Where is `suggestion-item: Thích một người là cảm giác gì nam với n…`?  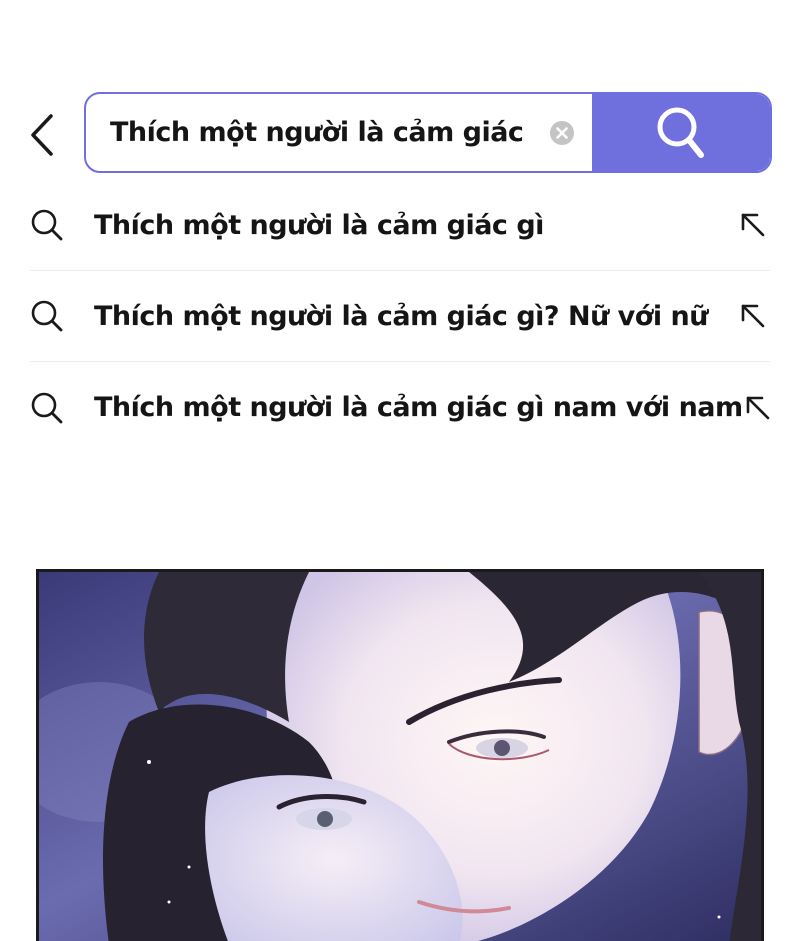
suggestion-item: Thích một người là cảm giác gì nam với n… is located at coordinates (400, 407).